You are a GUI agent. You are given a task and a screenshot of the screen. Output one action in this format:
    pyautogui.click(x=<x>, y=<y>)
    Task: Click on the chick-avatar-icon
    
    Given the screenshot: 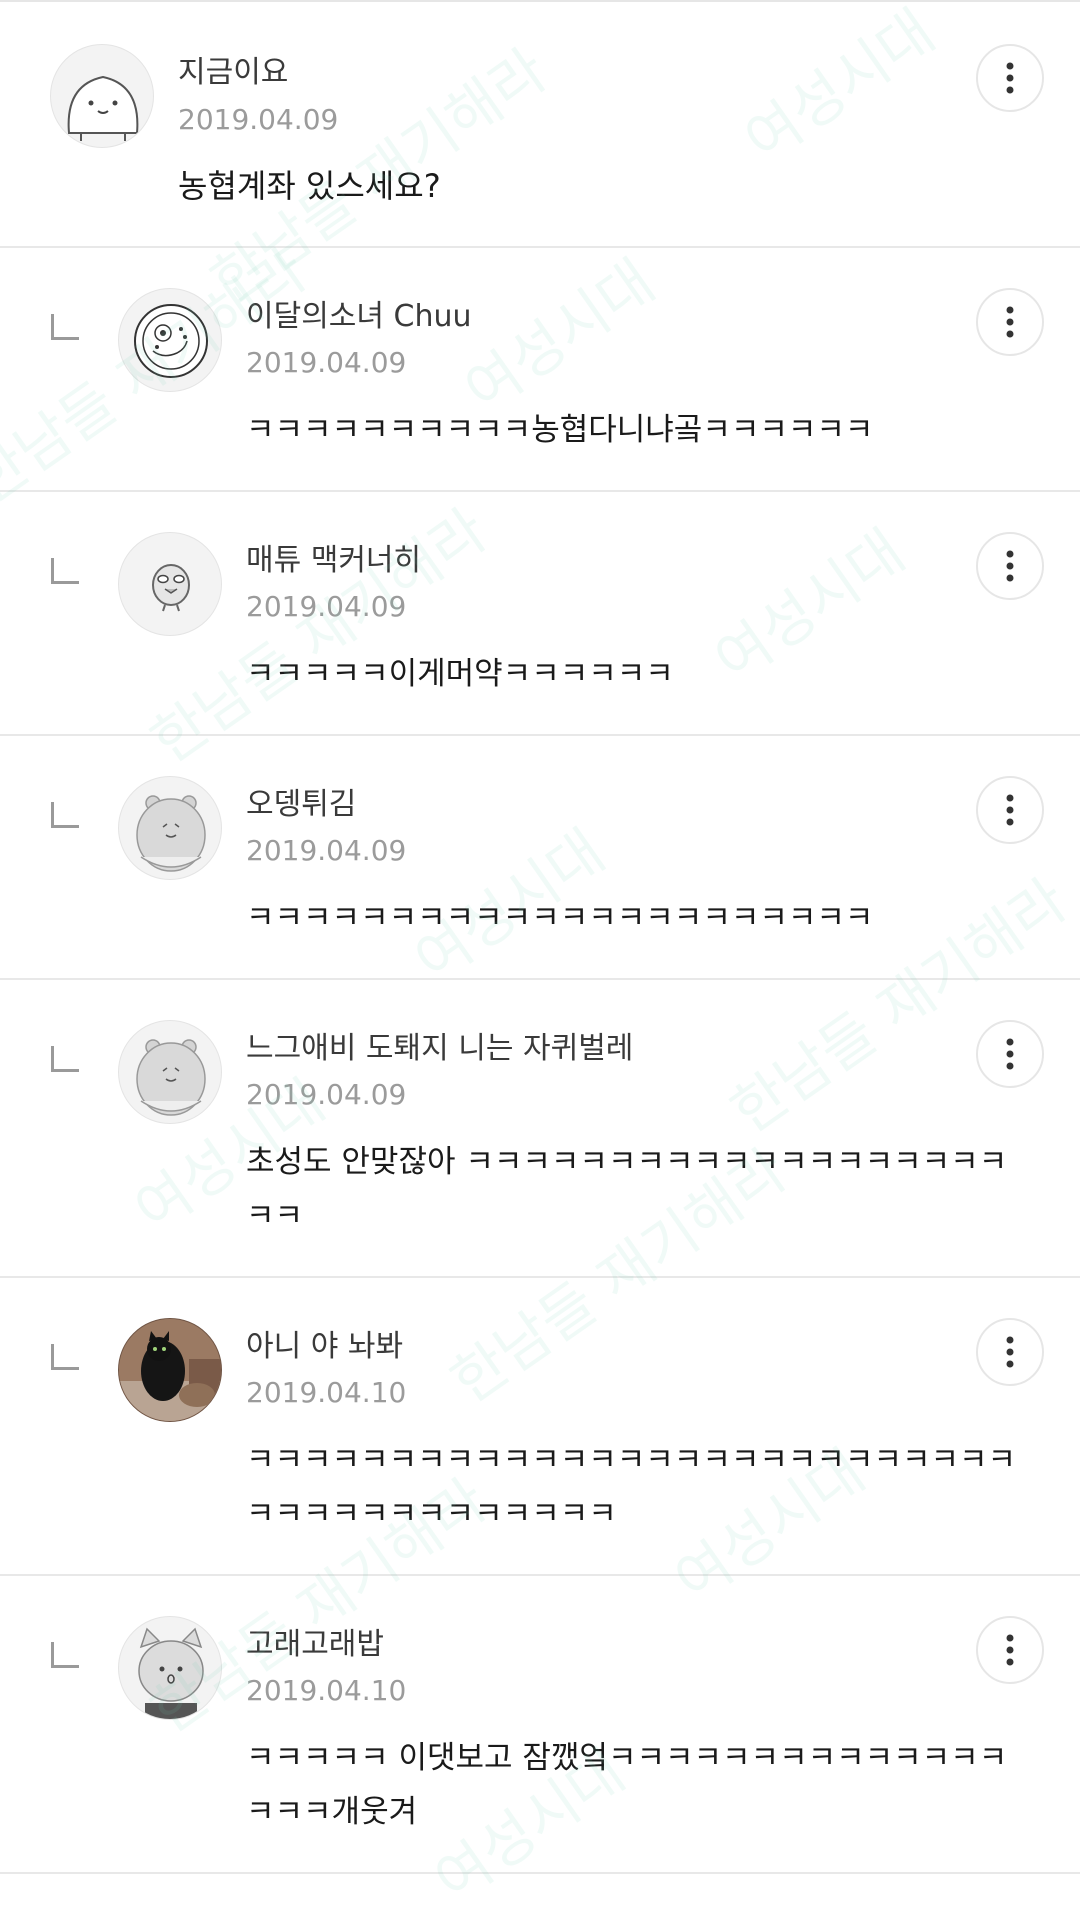 What is the action you would take?
    pyautogui.click(x=170, y=584)
    